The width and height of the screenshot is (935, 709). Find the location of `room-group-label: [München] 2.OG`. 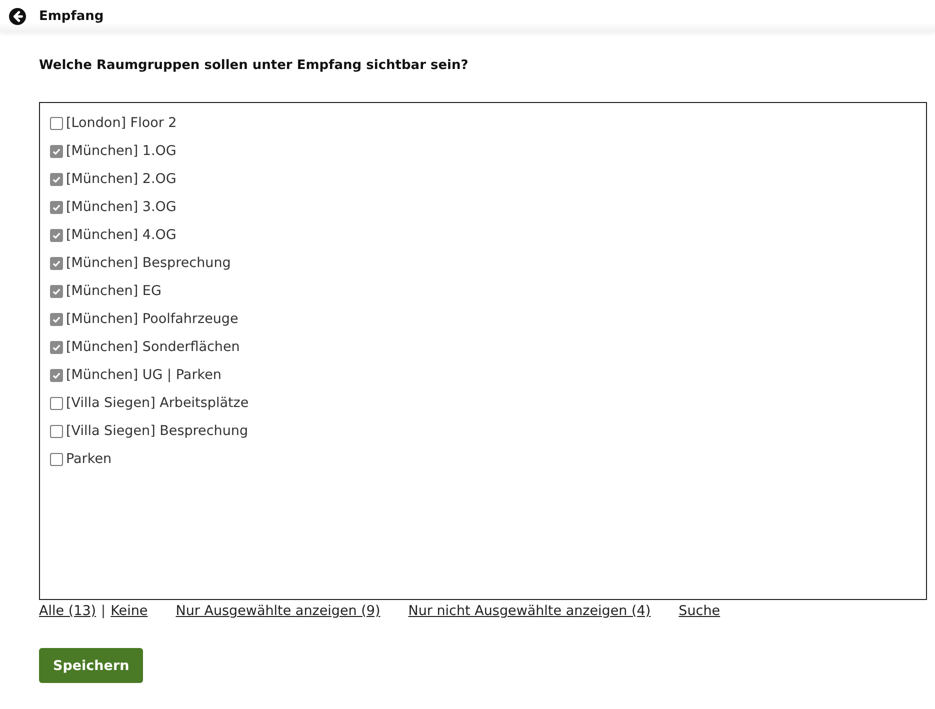

room-group-label: [München] 2.OG is located at coordinates (121, 179).